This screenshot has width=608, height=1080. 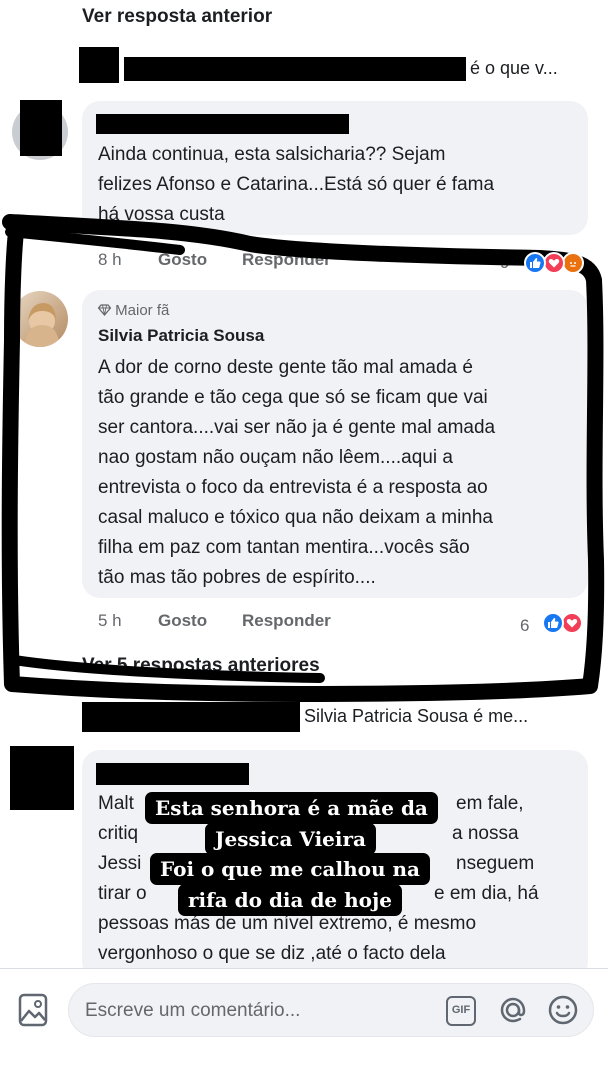 I want to click on reaction-count: 6, so click(x=524, y=626).